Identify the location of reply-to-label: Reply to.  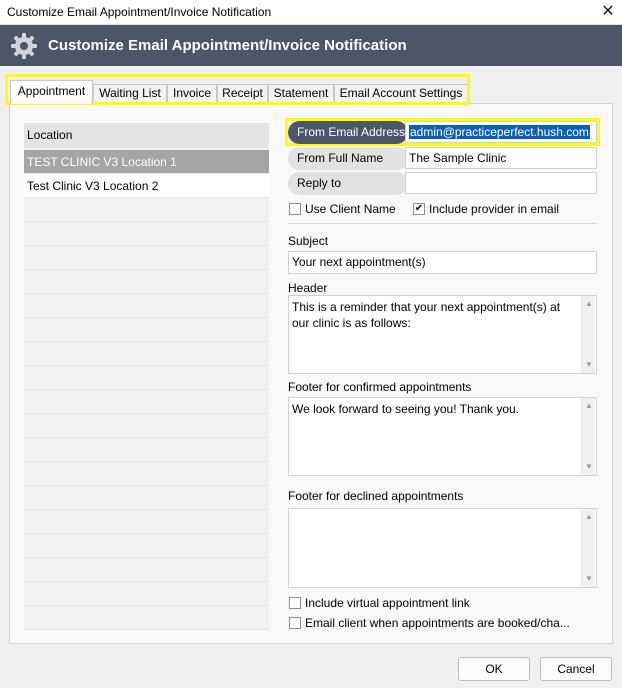
(348, 183).